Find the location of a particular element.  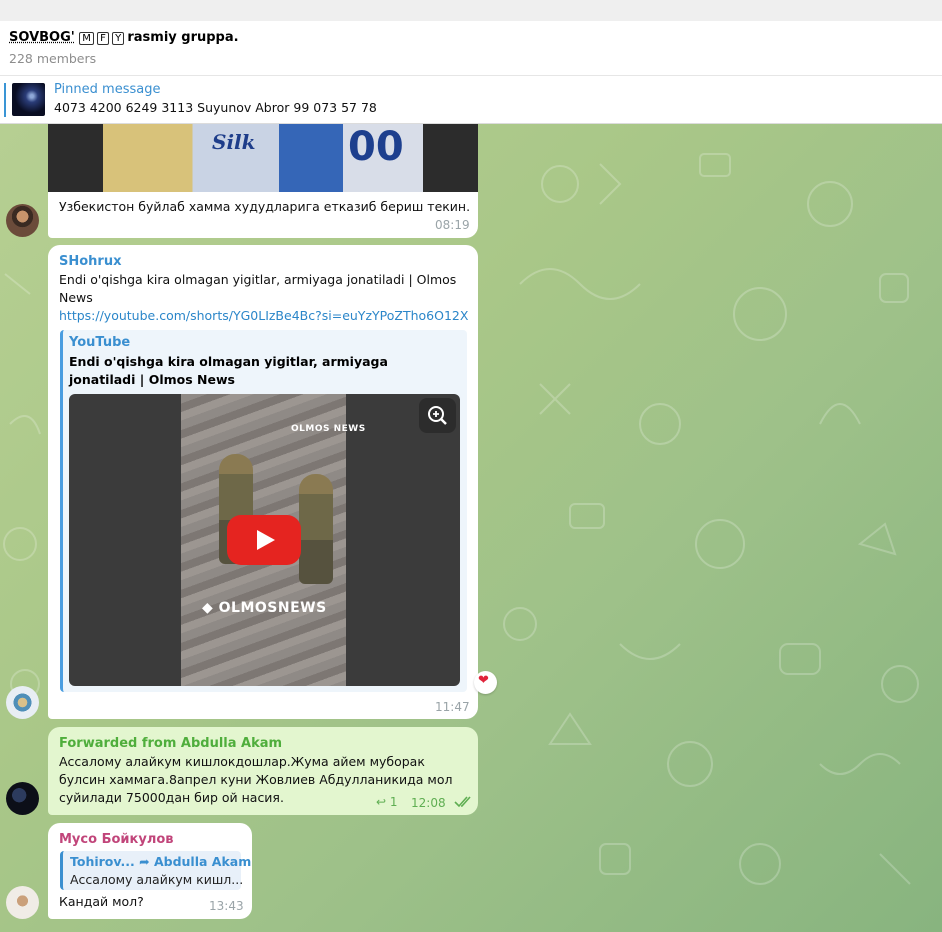

photo-brand-label: Silk is located at coordinates (234, 142).